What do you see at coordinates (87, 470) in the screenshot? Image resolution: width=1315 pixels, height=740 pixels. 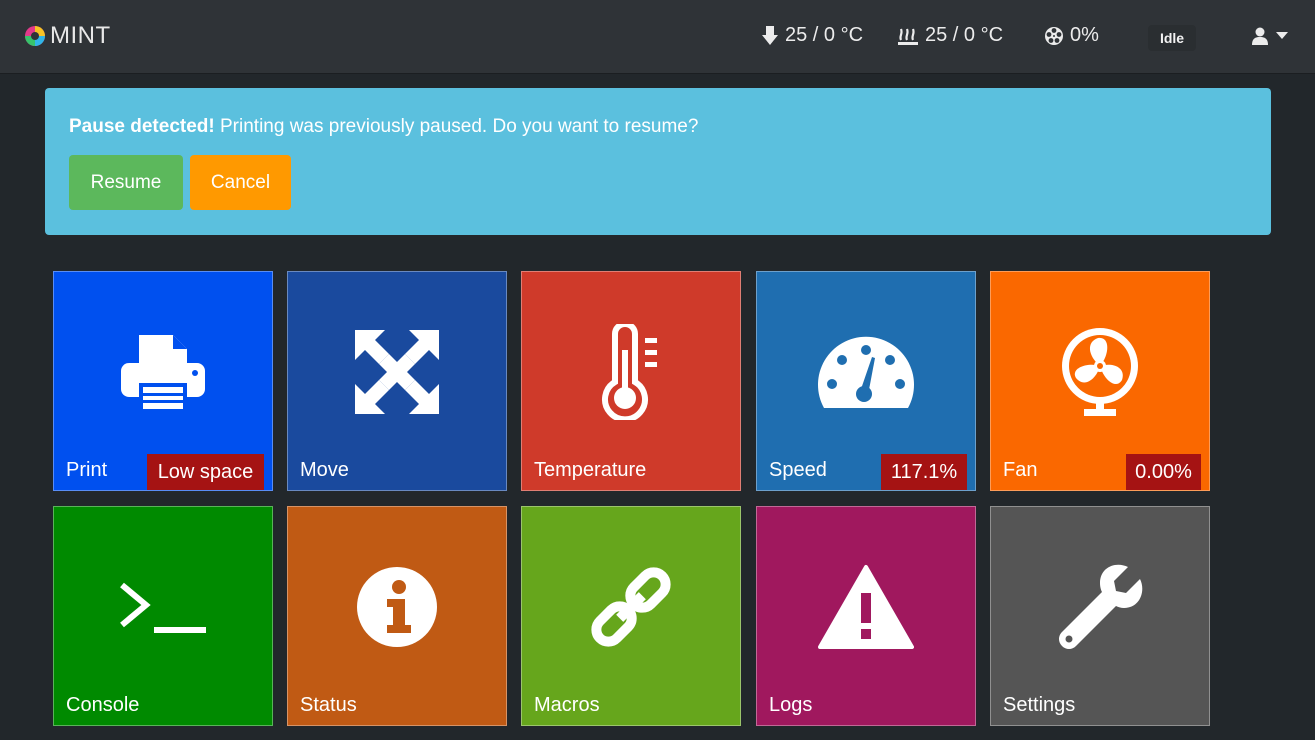 I see `tile-label-print: Print` at bounding box center [87, 470].